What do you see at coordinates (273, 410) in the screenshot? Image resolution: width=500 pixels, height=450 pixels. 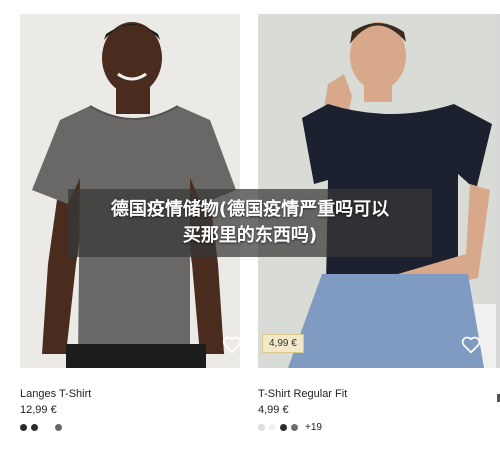 I see `product-price: 4,99 €` at bounding box center [273, 410].